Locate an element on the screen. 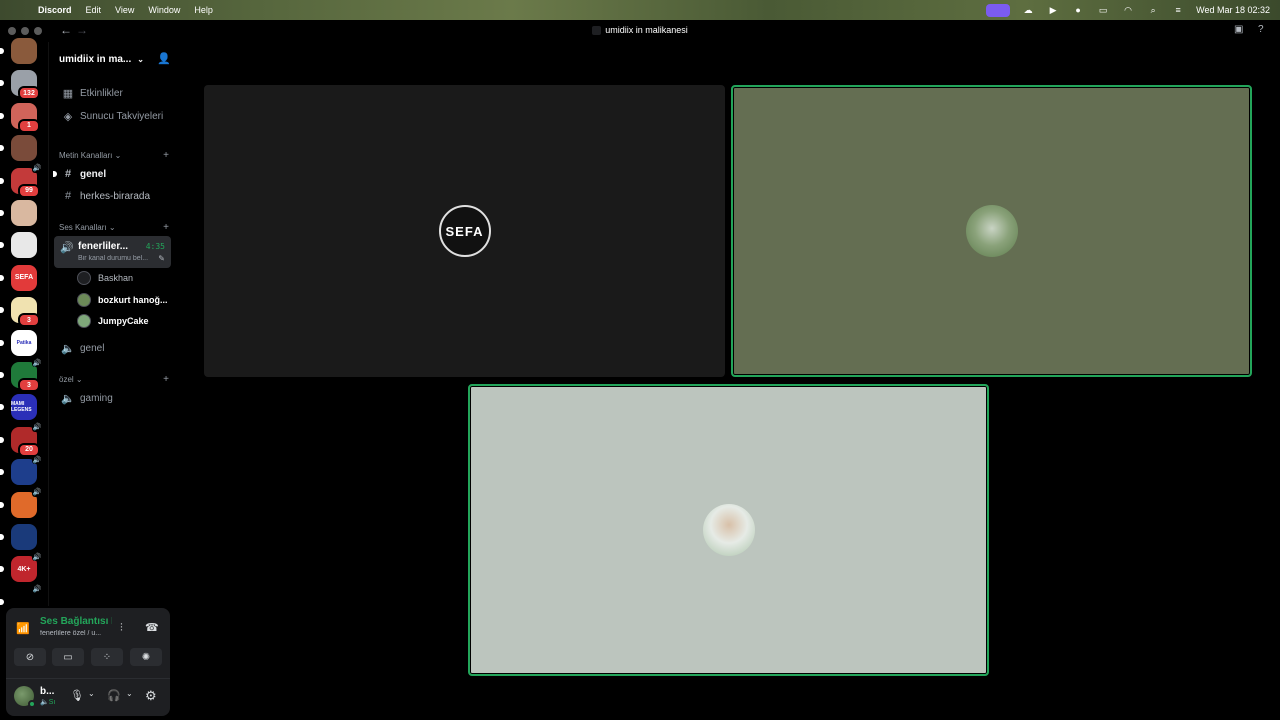  connection-title: Ses Bağlantısı K is located at coordinates (76, 621).